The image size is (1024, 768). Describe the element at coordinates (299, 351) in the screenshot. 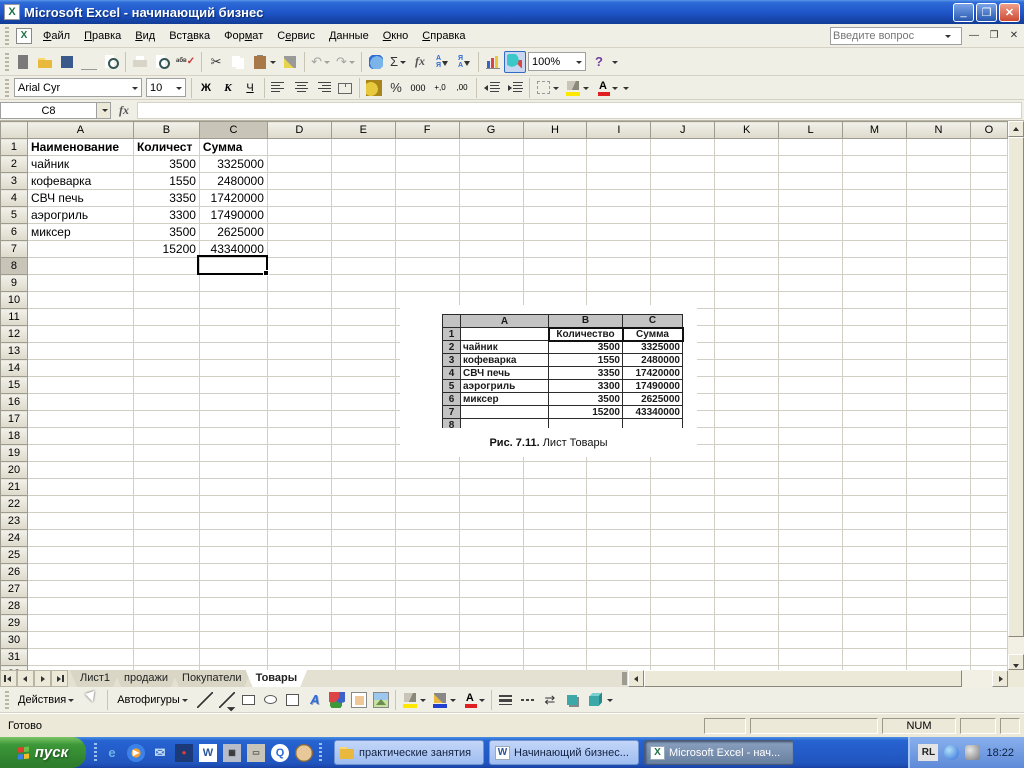

I see `cell-D13` at that location.